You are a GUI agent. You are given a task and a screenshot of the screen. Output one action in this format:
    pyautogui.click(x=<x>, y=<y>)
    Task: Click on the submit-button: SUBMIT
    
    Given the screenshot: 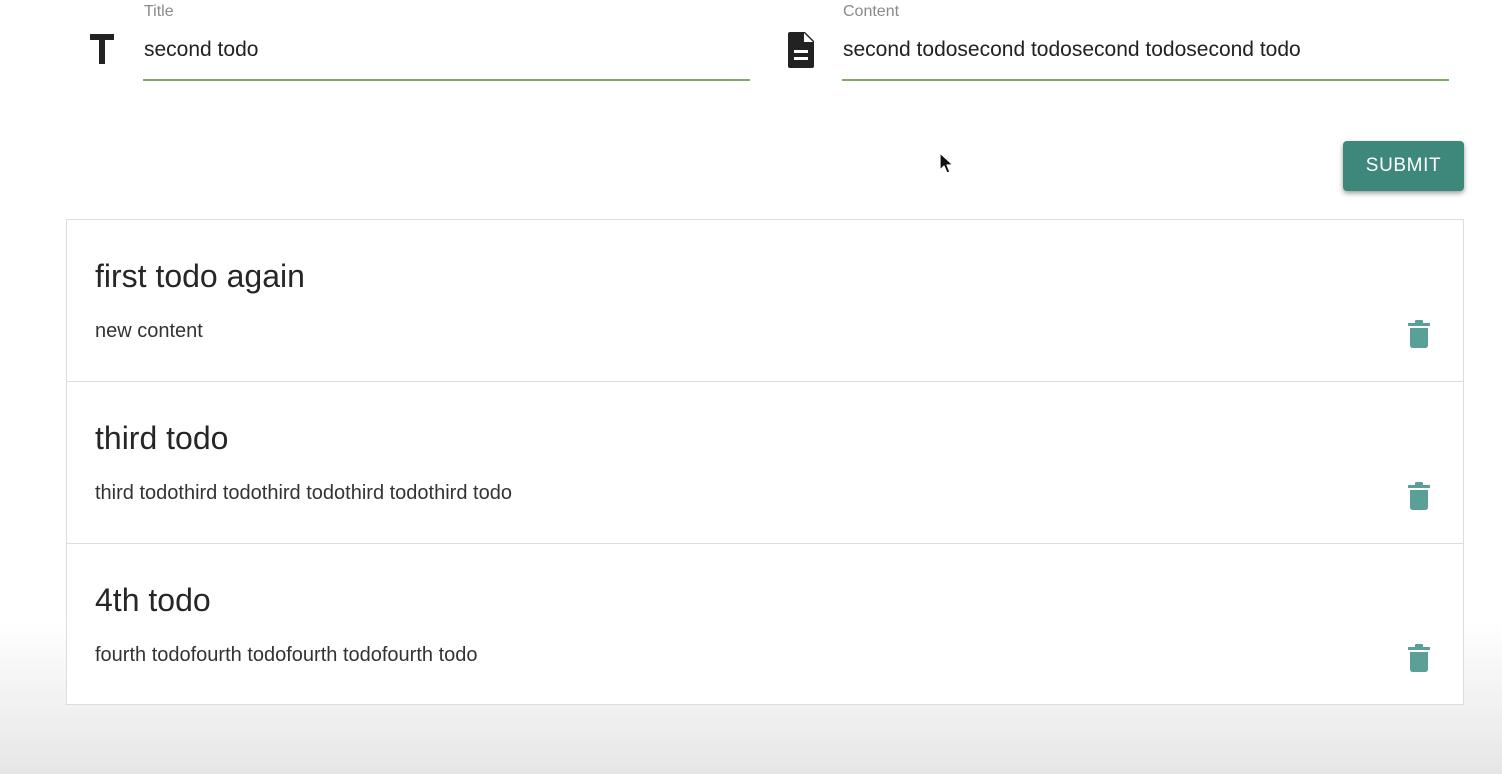 What is the action you would take?
    pyautogui.click(x=1403, y=166)
    